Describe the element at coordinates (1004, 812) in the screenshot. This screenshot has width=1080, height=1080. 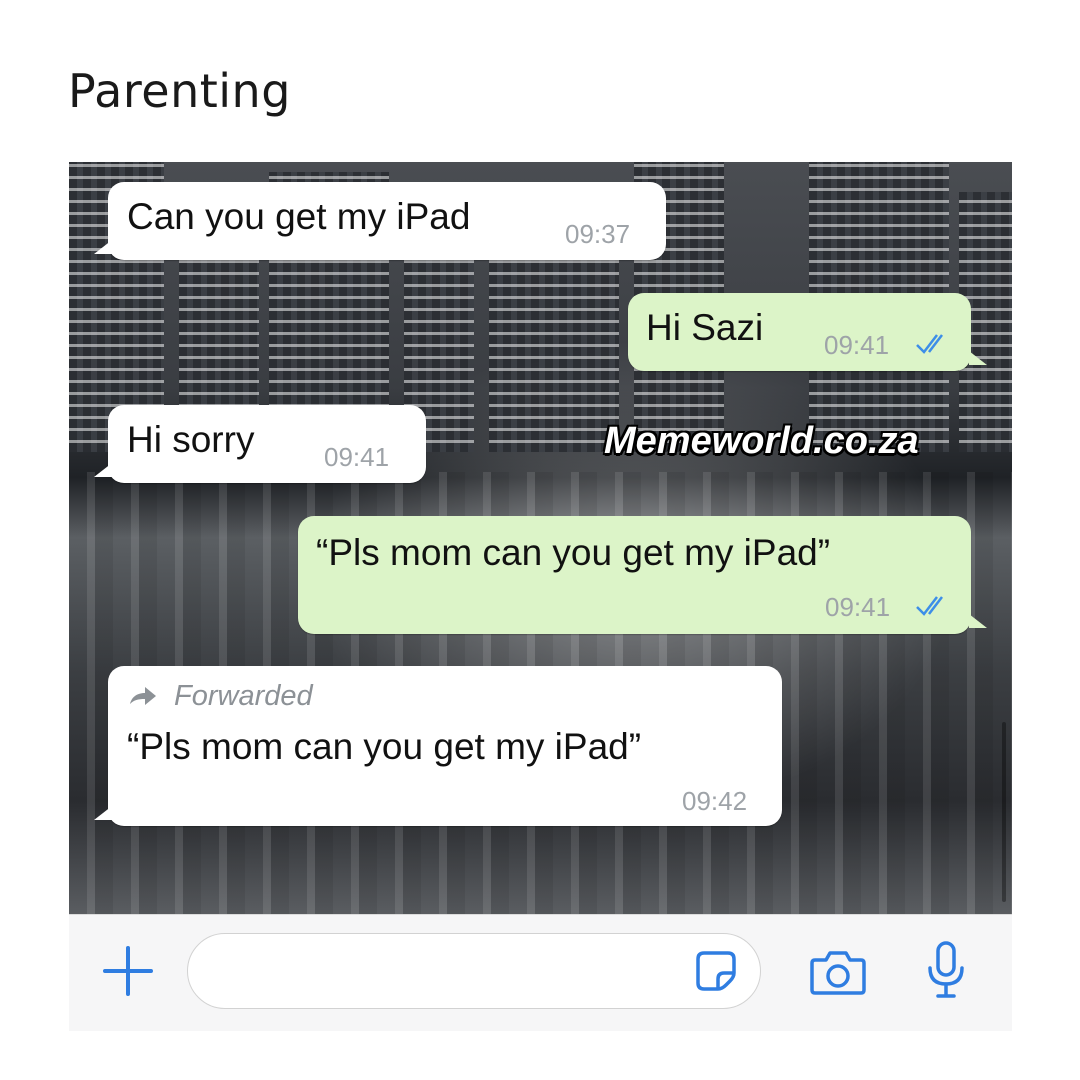
I see `scrollbar` at that location.